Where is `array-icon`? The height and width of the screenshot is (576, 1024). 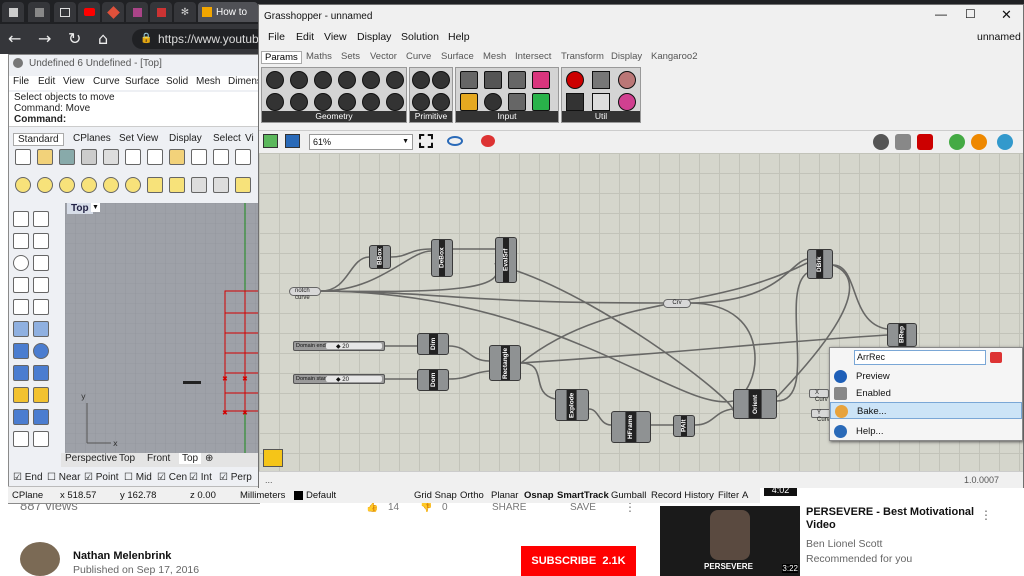
array-icon is located at coordinates (41, 417).